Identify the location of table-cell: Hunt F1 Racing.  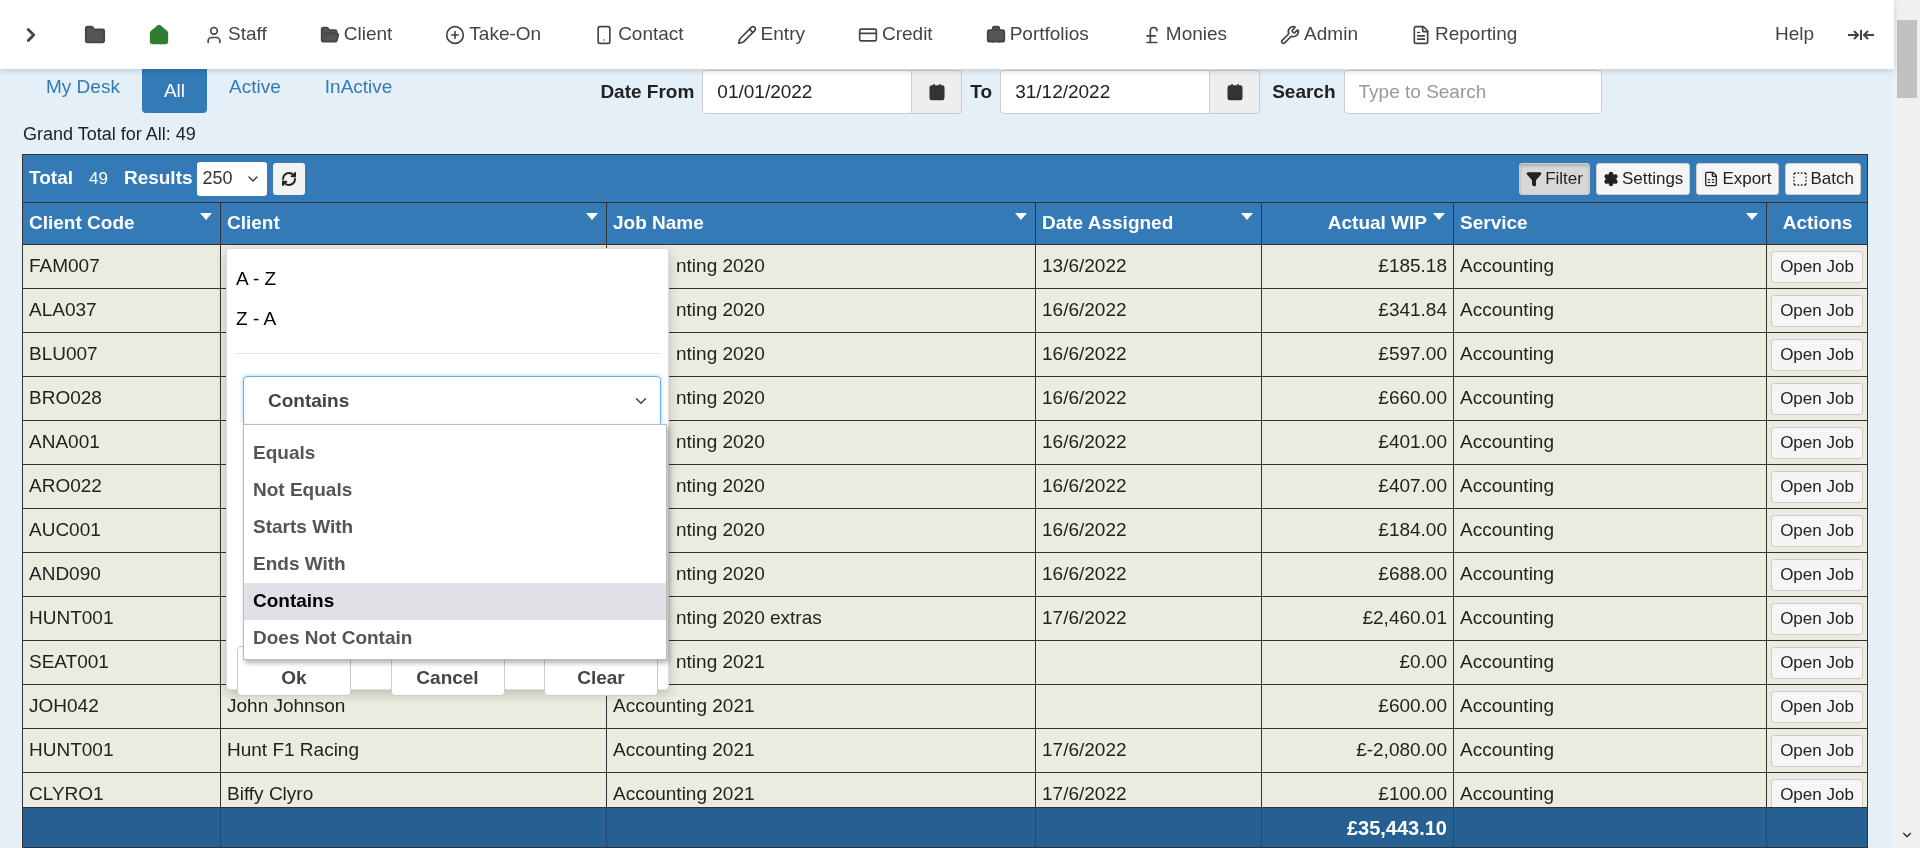
(414, 750).